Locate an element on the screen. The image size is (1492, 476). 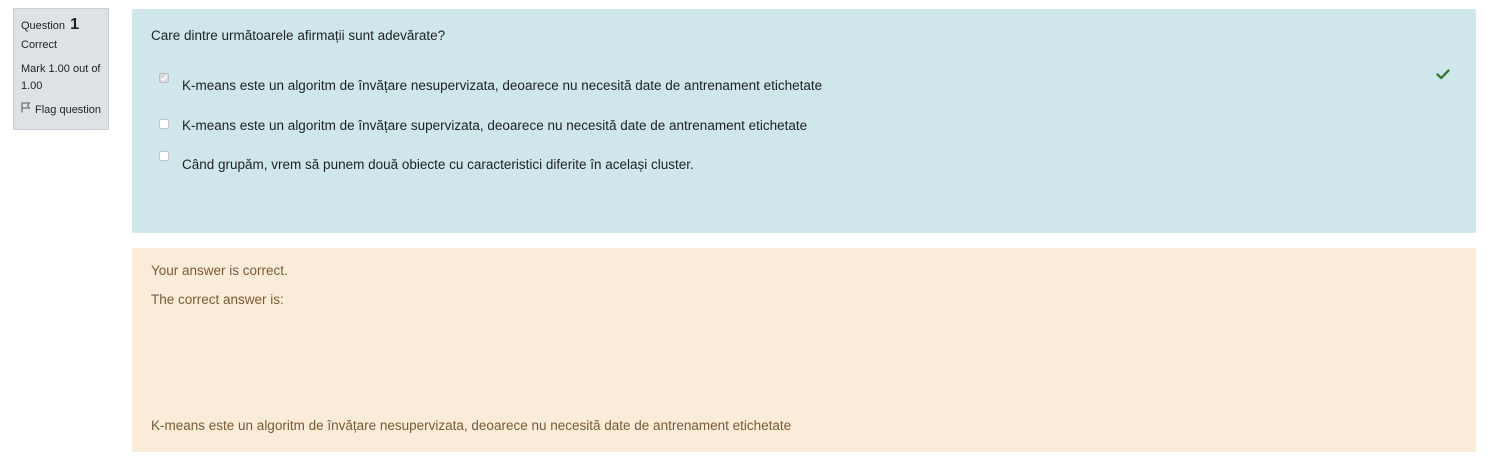
flag-question-button: Flag question is located at coordinates (61, 110).